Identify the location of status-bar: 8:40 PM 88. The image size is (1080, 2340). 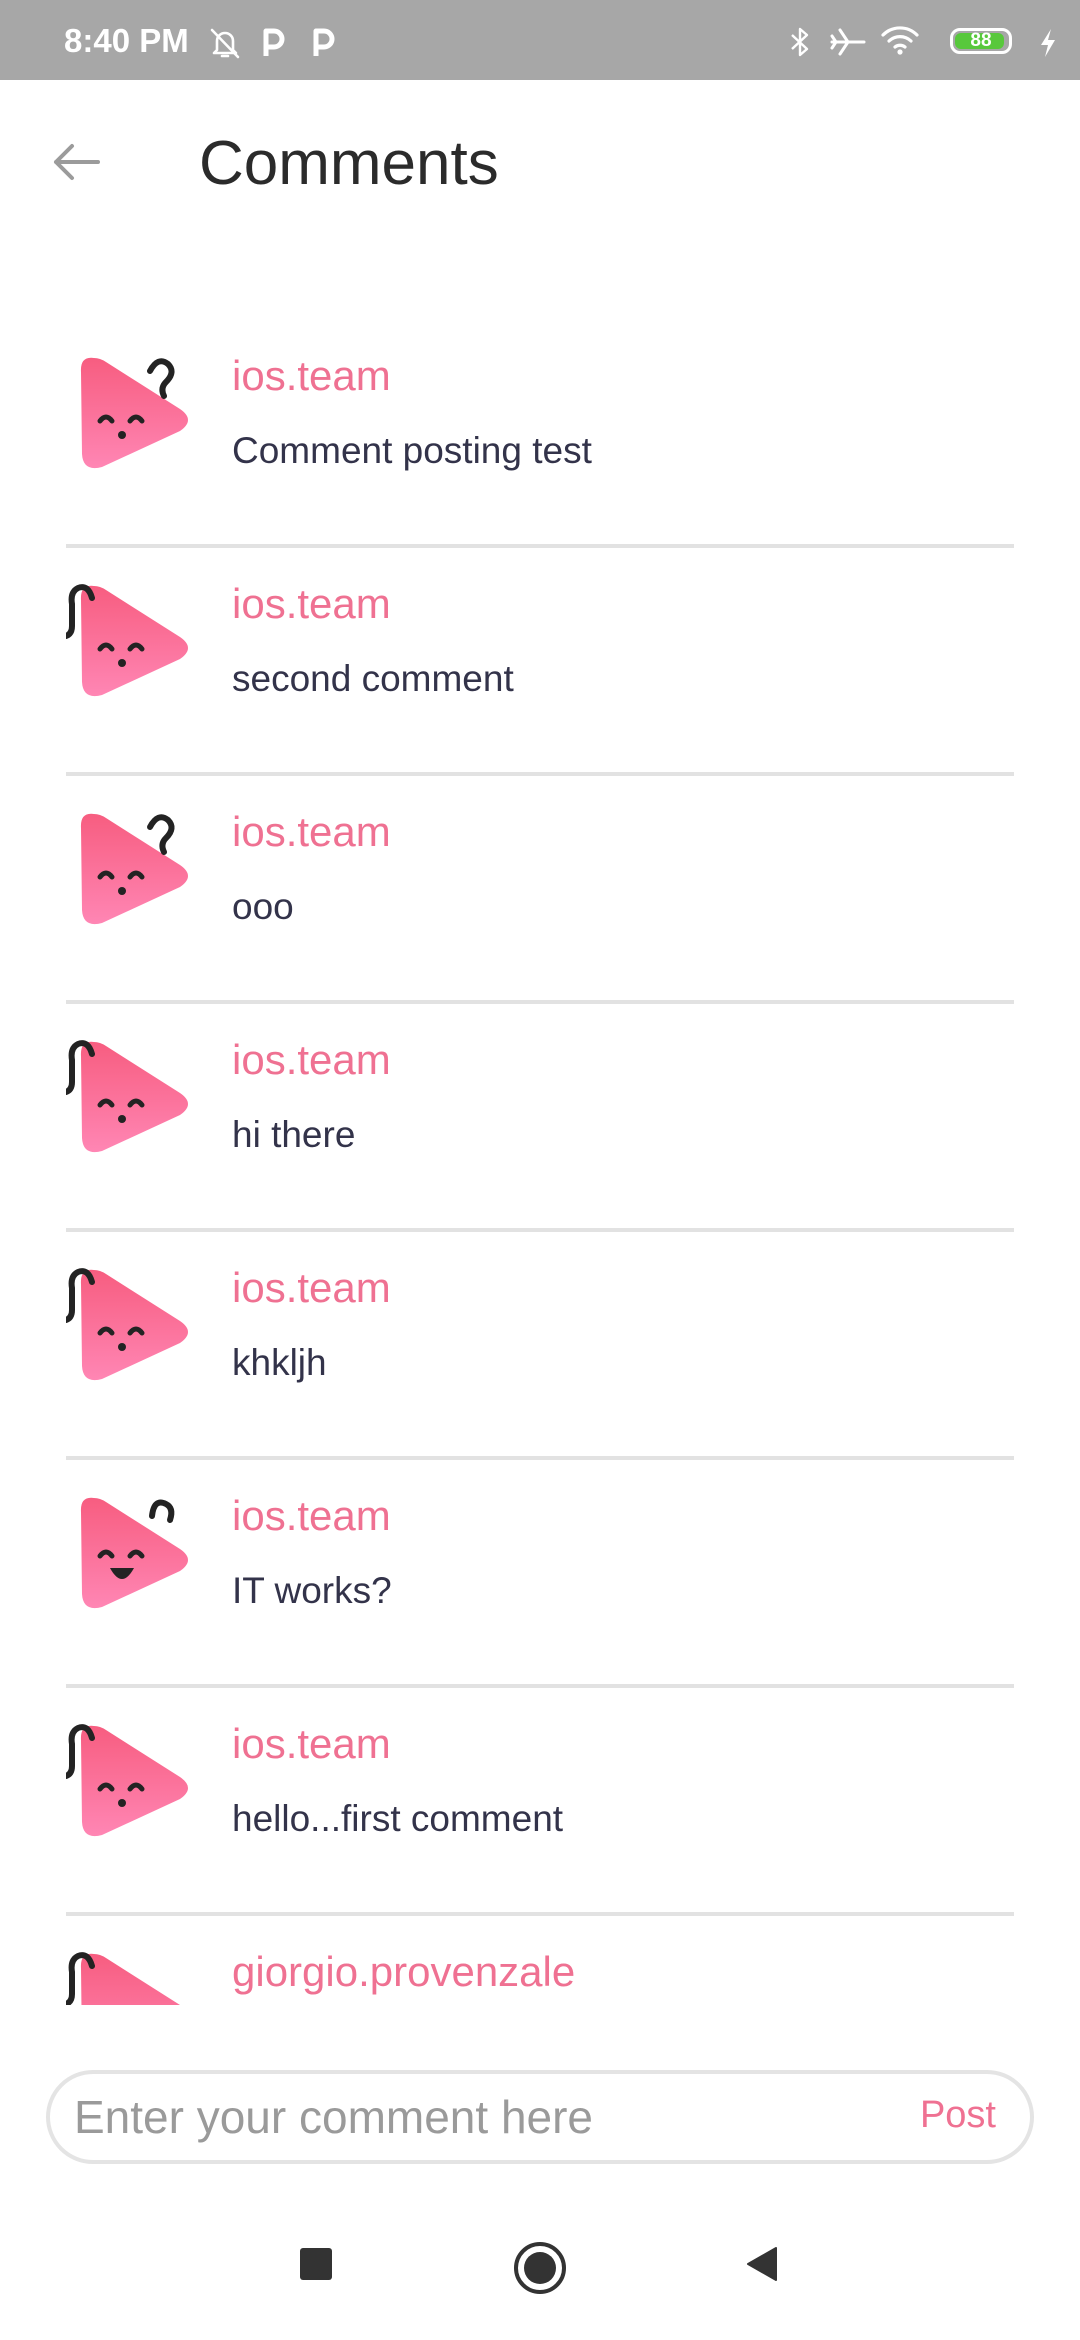
(540, 40).